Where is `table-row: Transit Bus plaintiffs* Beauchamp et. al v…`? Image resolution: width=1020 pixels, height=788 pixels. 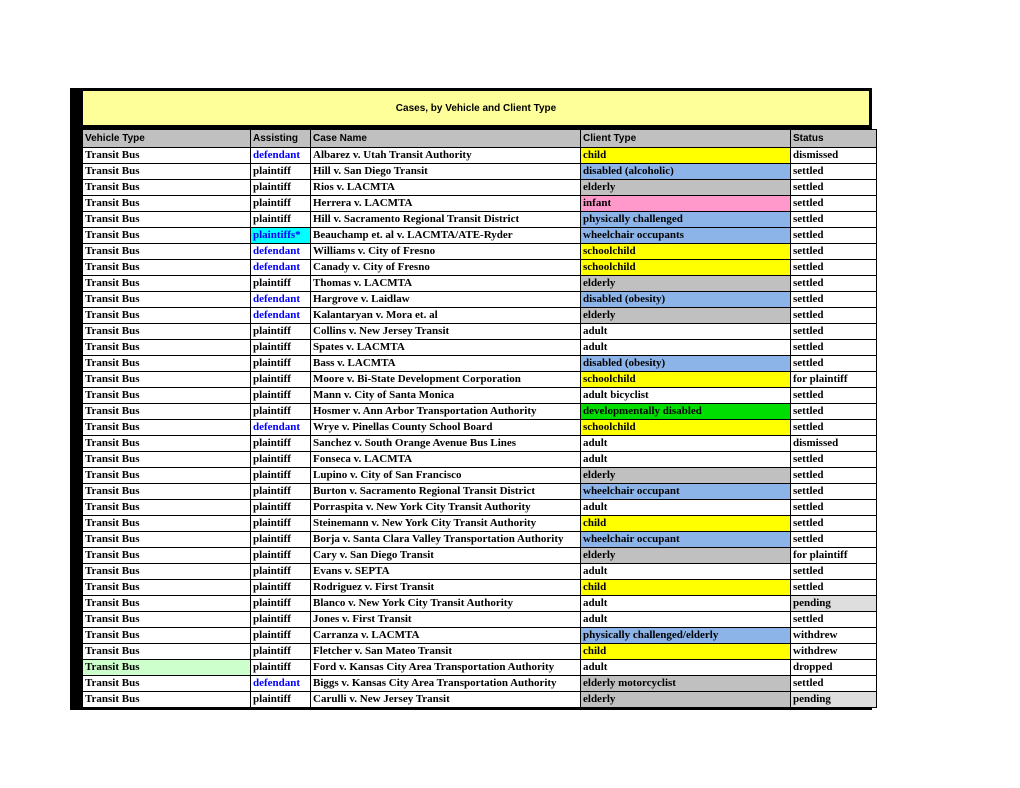 table-row: Transit Bus plaintiffs* Beauchamp et. al v… is located at coordinates (479, 235).